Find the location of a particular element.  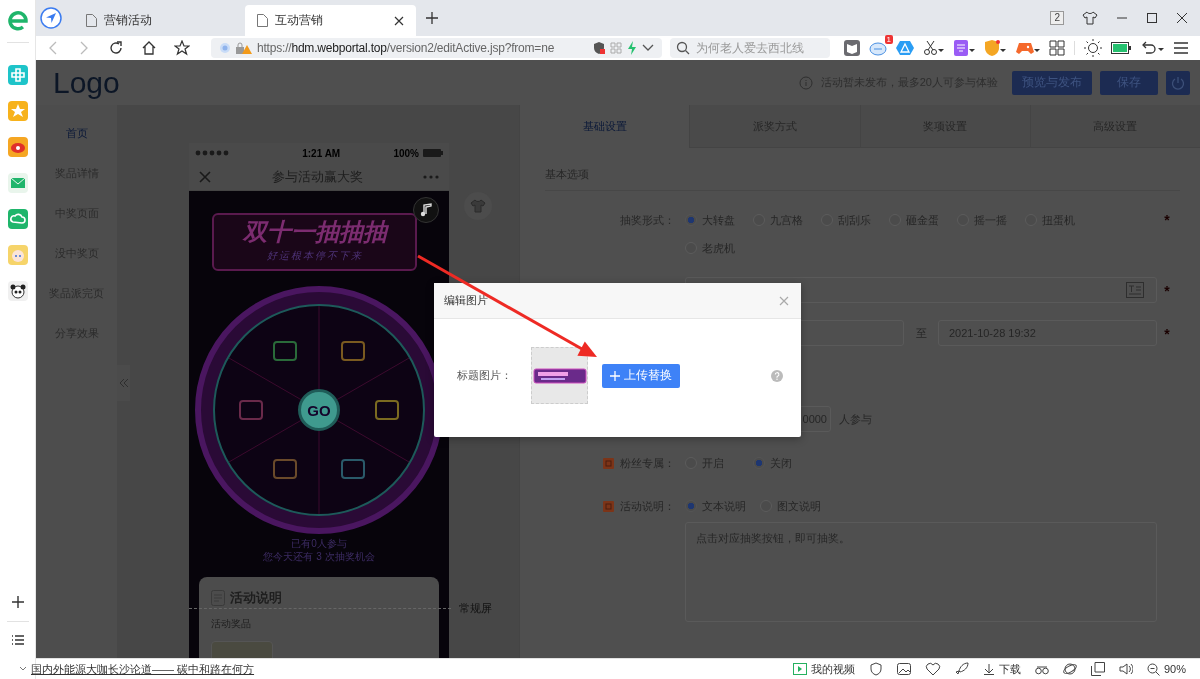

chat-icon is located at coordinates (878, 48).